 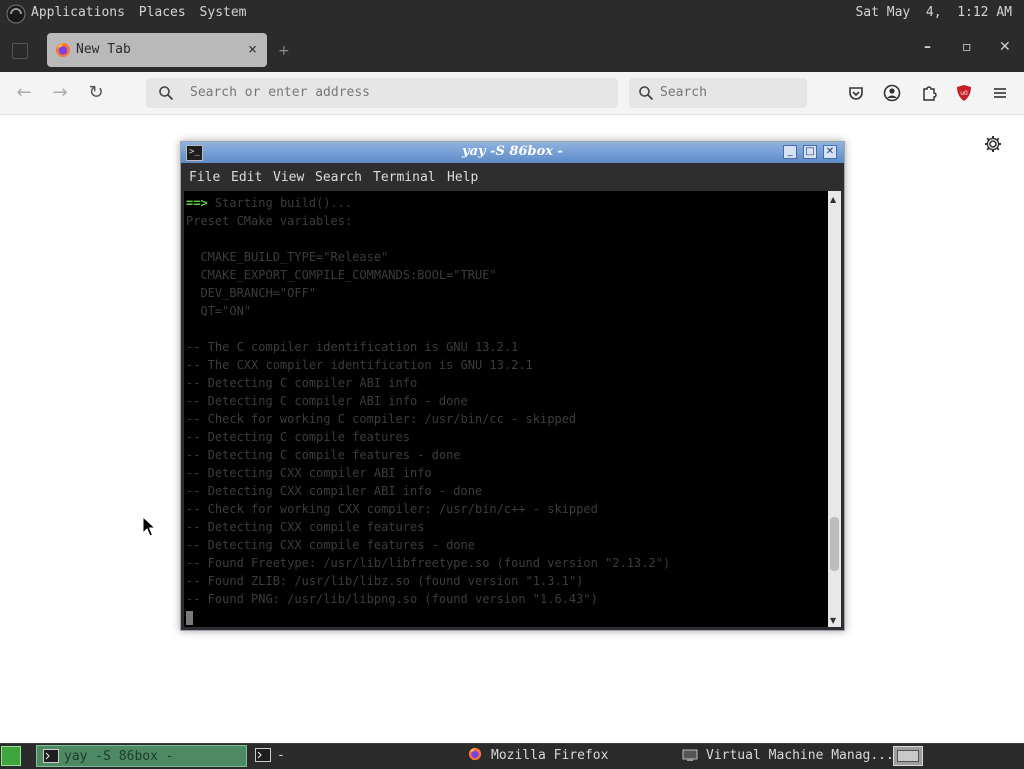 I want to click on terminal-line: -- Detecting C compile features, so click(x=298, y=437).